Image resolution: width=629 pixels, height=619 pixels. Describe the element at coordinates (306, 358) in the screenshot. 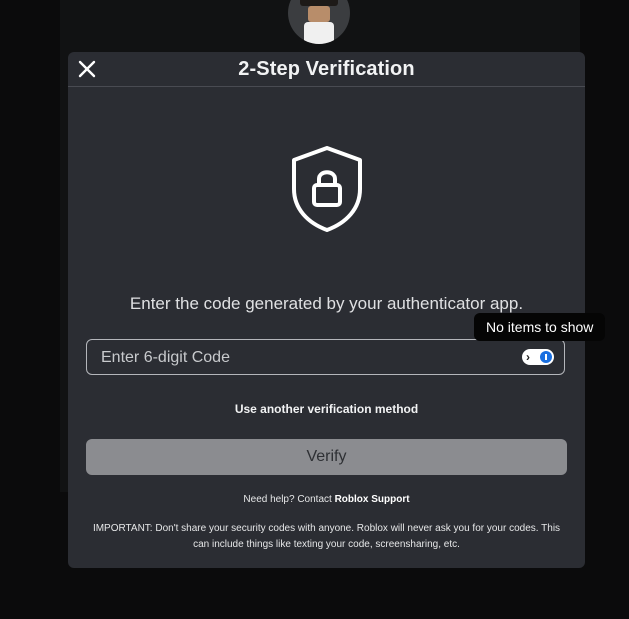

I see `code-input` at that location.